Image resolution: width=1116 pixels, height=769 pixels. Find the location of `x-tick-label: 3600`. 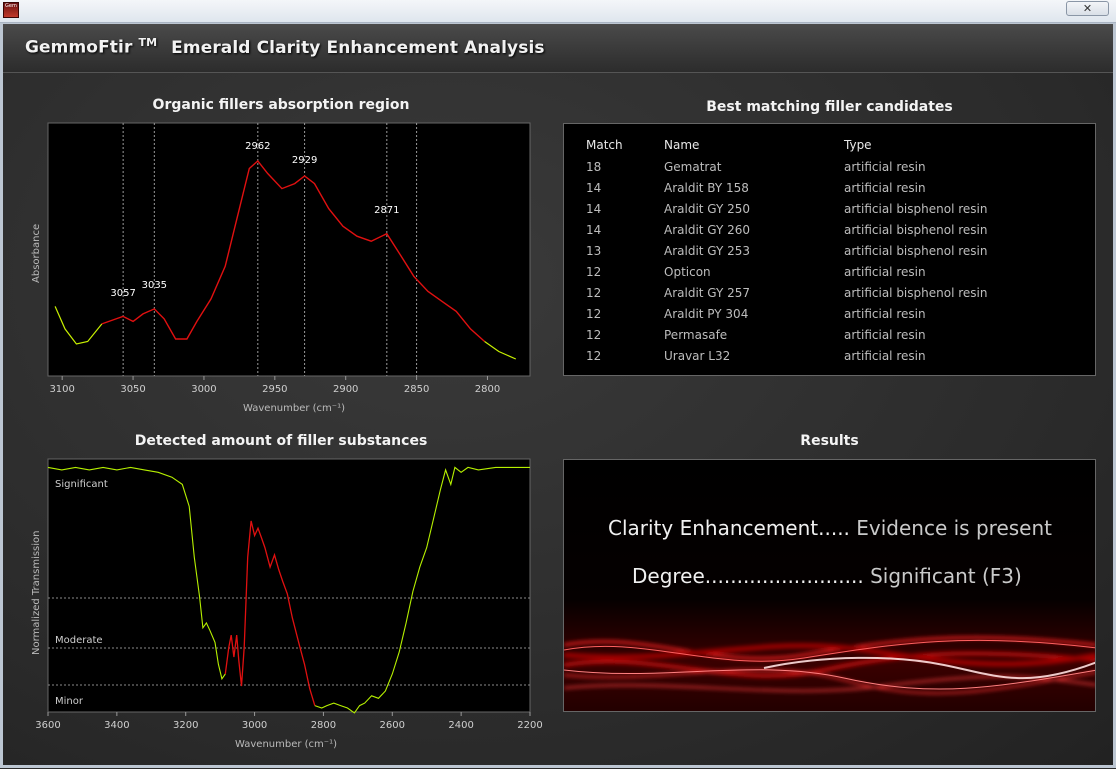

x-tick-label: 3600 is located at coordinates (47, 725).